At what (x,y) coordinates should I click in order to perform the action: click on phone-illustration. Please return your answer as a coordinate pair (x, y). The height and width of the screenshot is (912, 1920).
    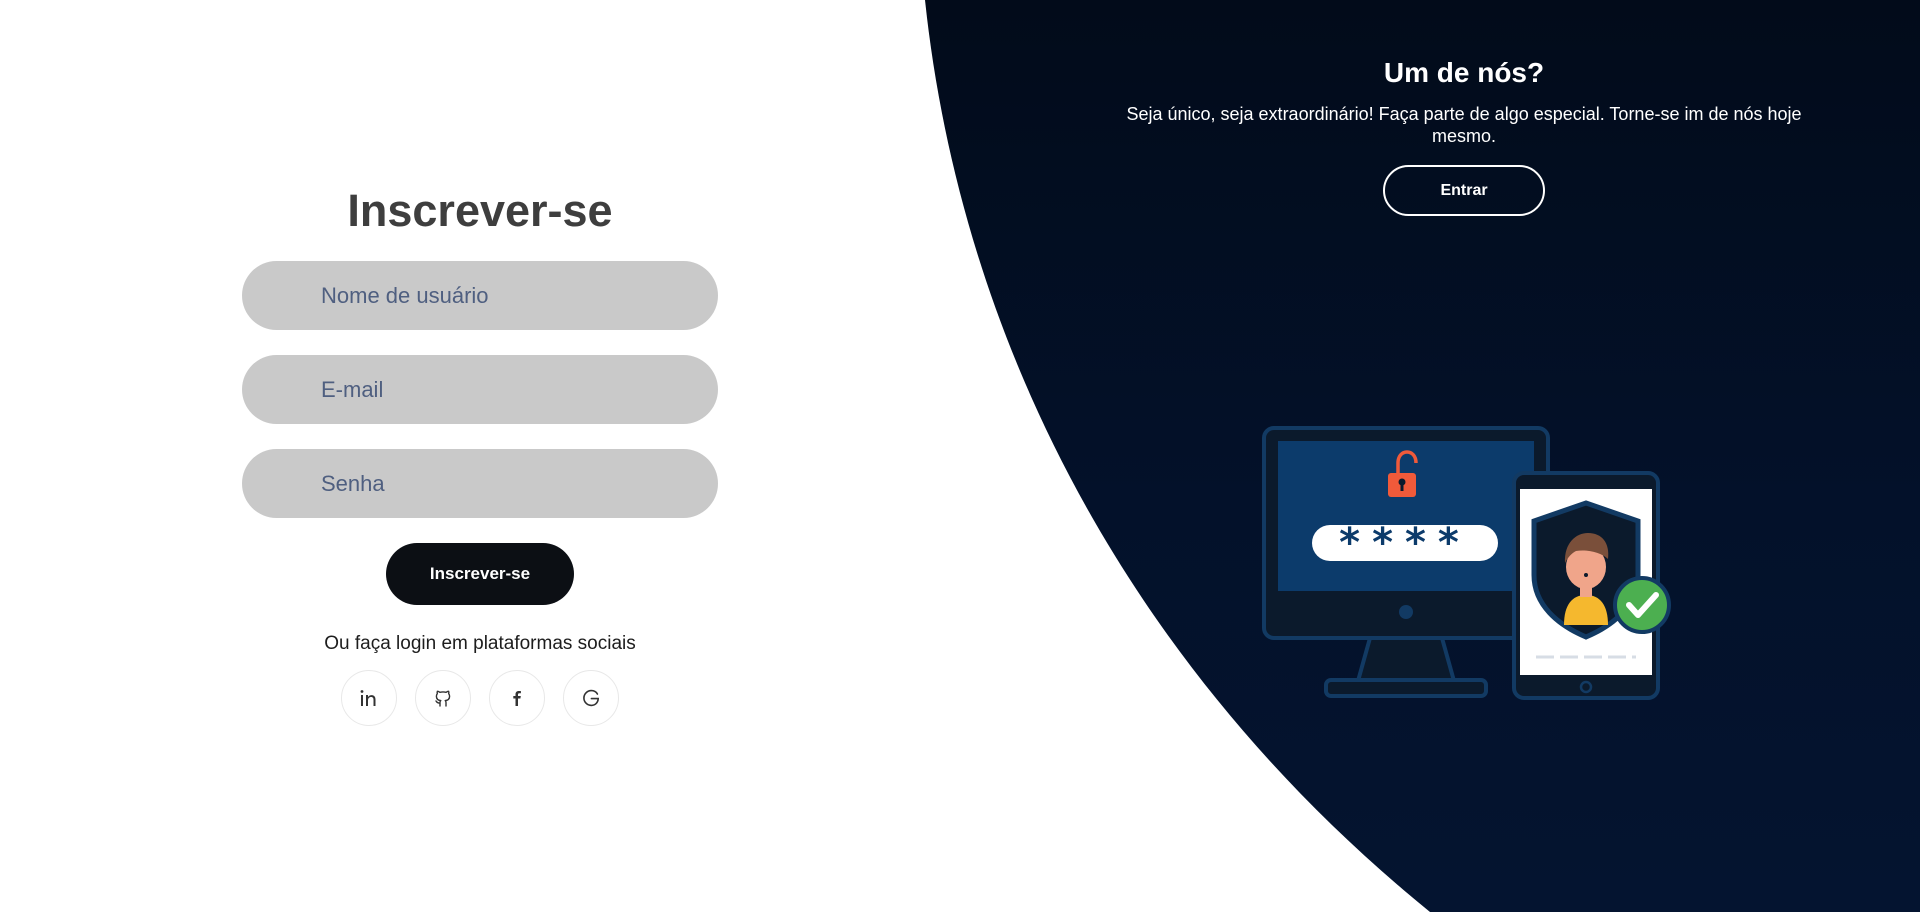
    Looking at the image, I should click on (1591, 585).